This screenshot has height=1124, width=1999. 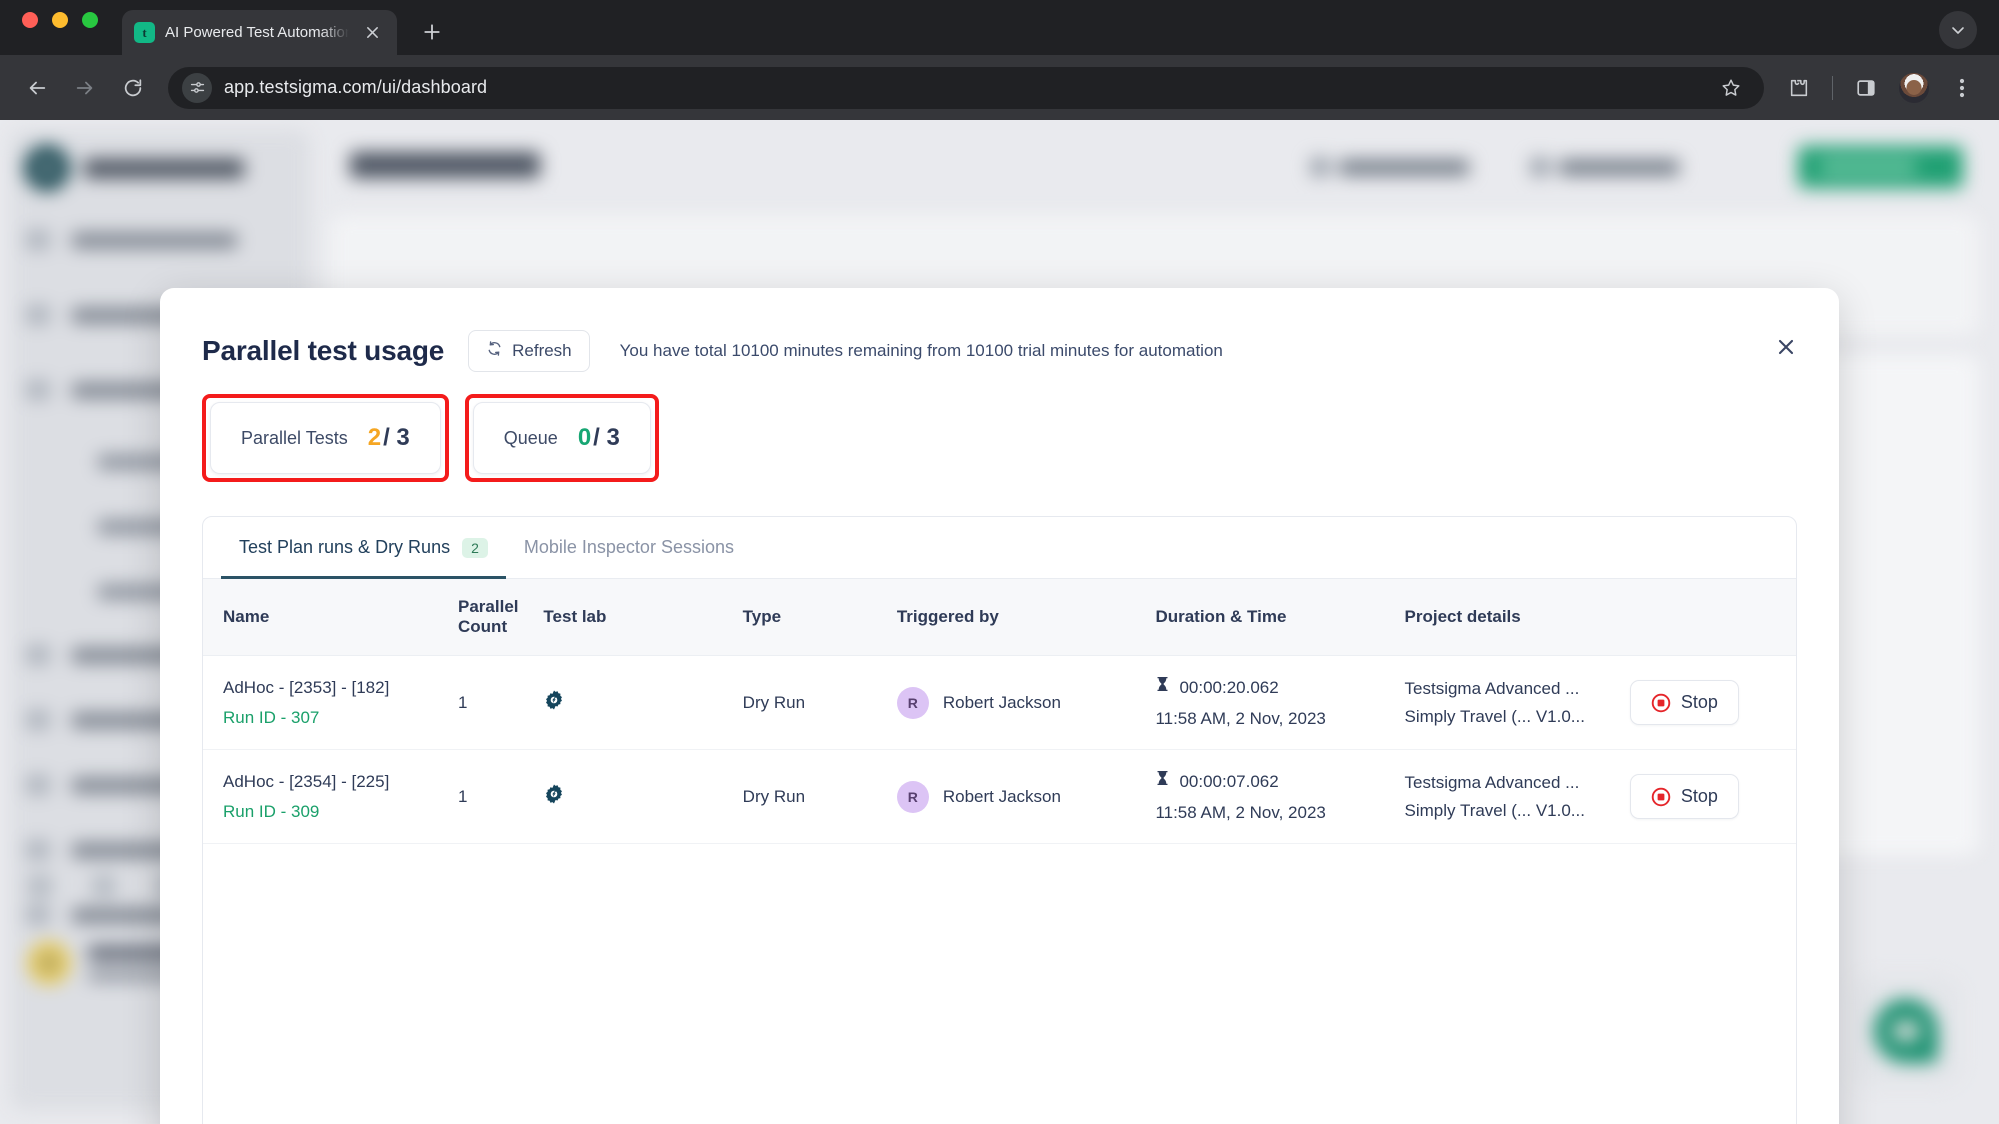 What do you see at coordinates (1517, 617) in the screenshot?
I see `column-header-project-details: Project details` at bounding box center [1517, 617].